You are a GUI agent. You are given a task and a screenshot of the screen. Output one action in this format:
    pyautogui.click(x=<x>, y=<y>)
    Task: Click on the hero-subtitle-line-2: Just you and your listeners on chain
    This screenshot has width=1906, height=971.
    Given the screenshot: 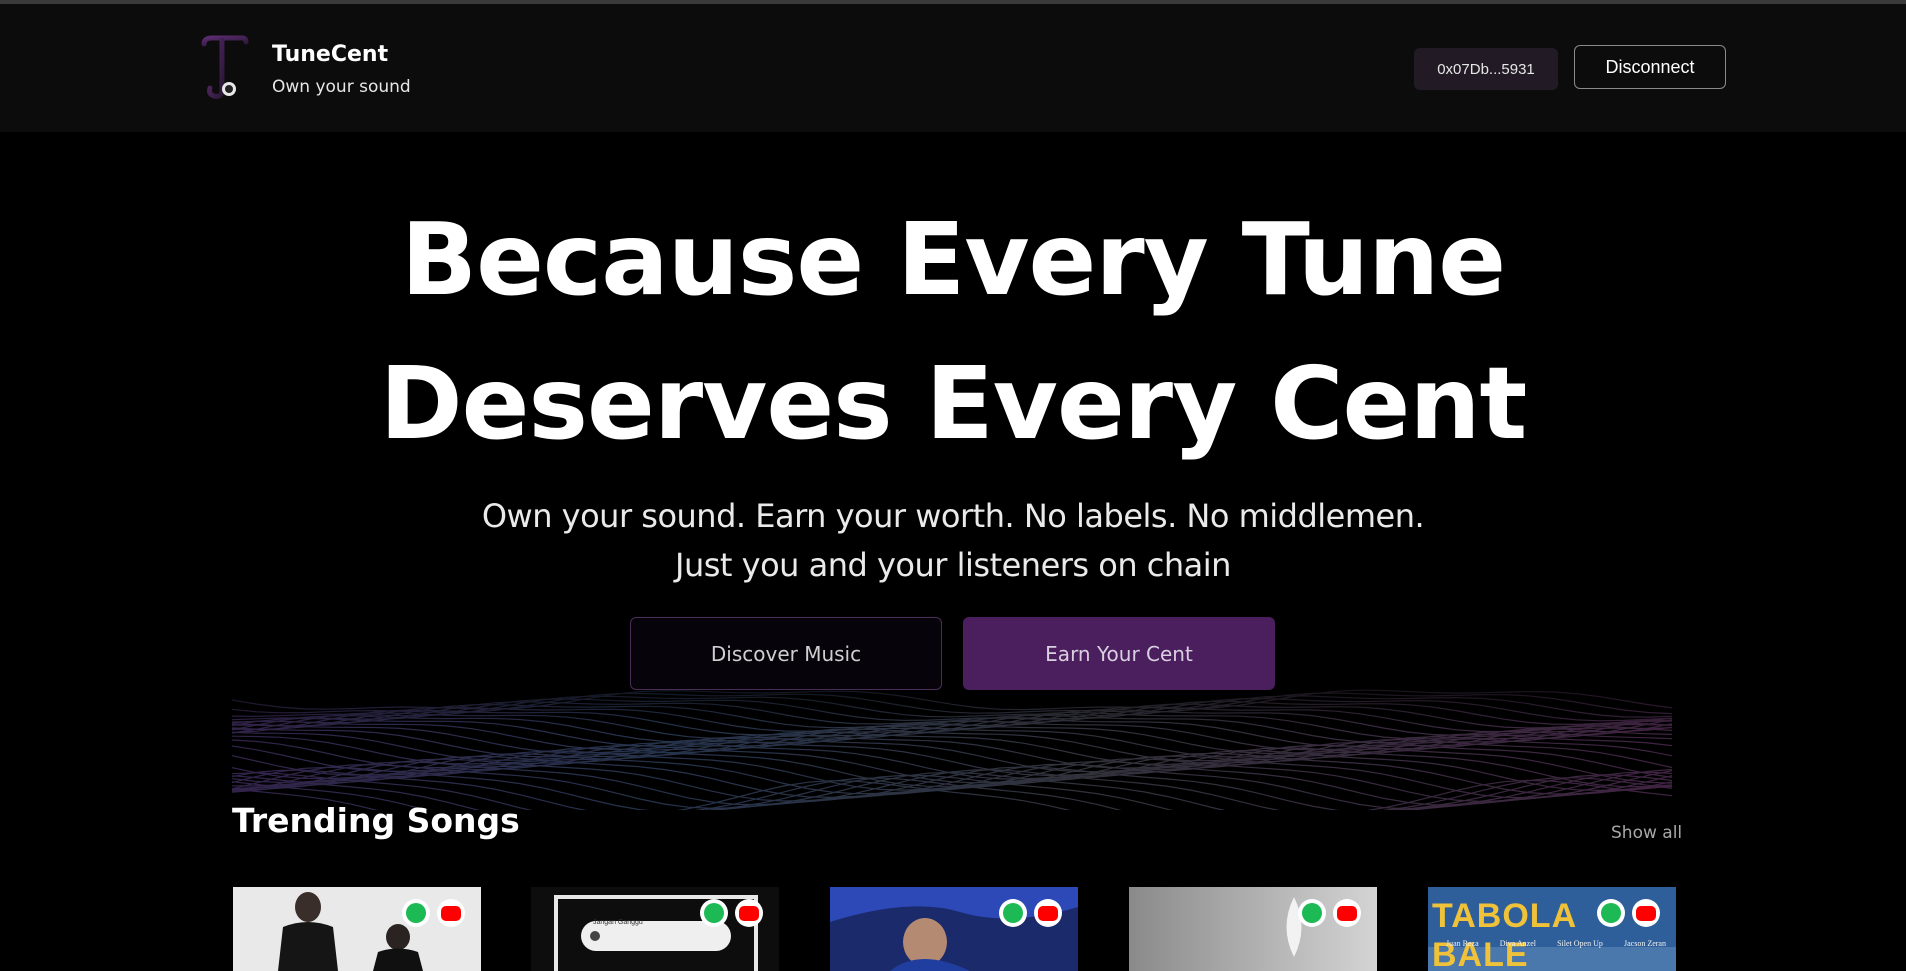 What is the action you would take?
    pyautogui.click(x=953, y=565)
    